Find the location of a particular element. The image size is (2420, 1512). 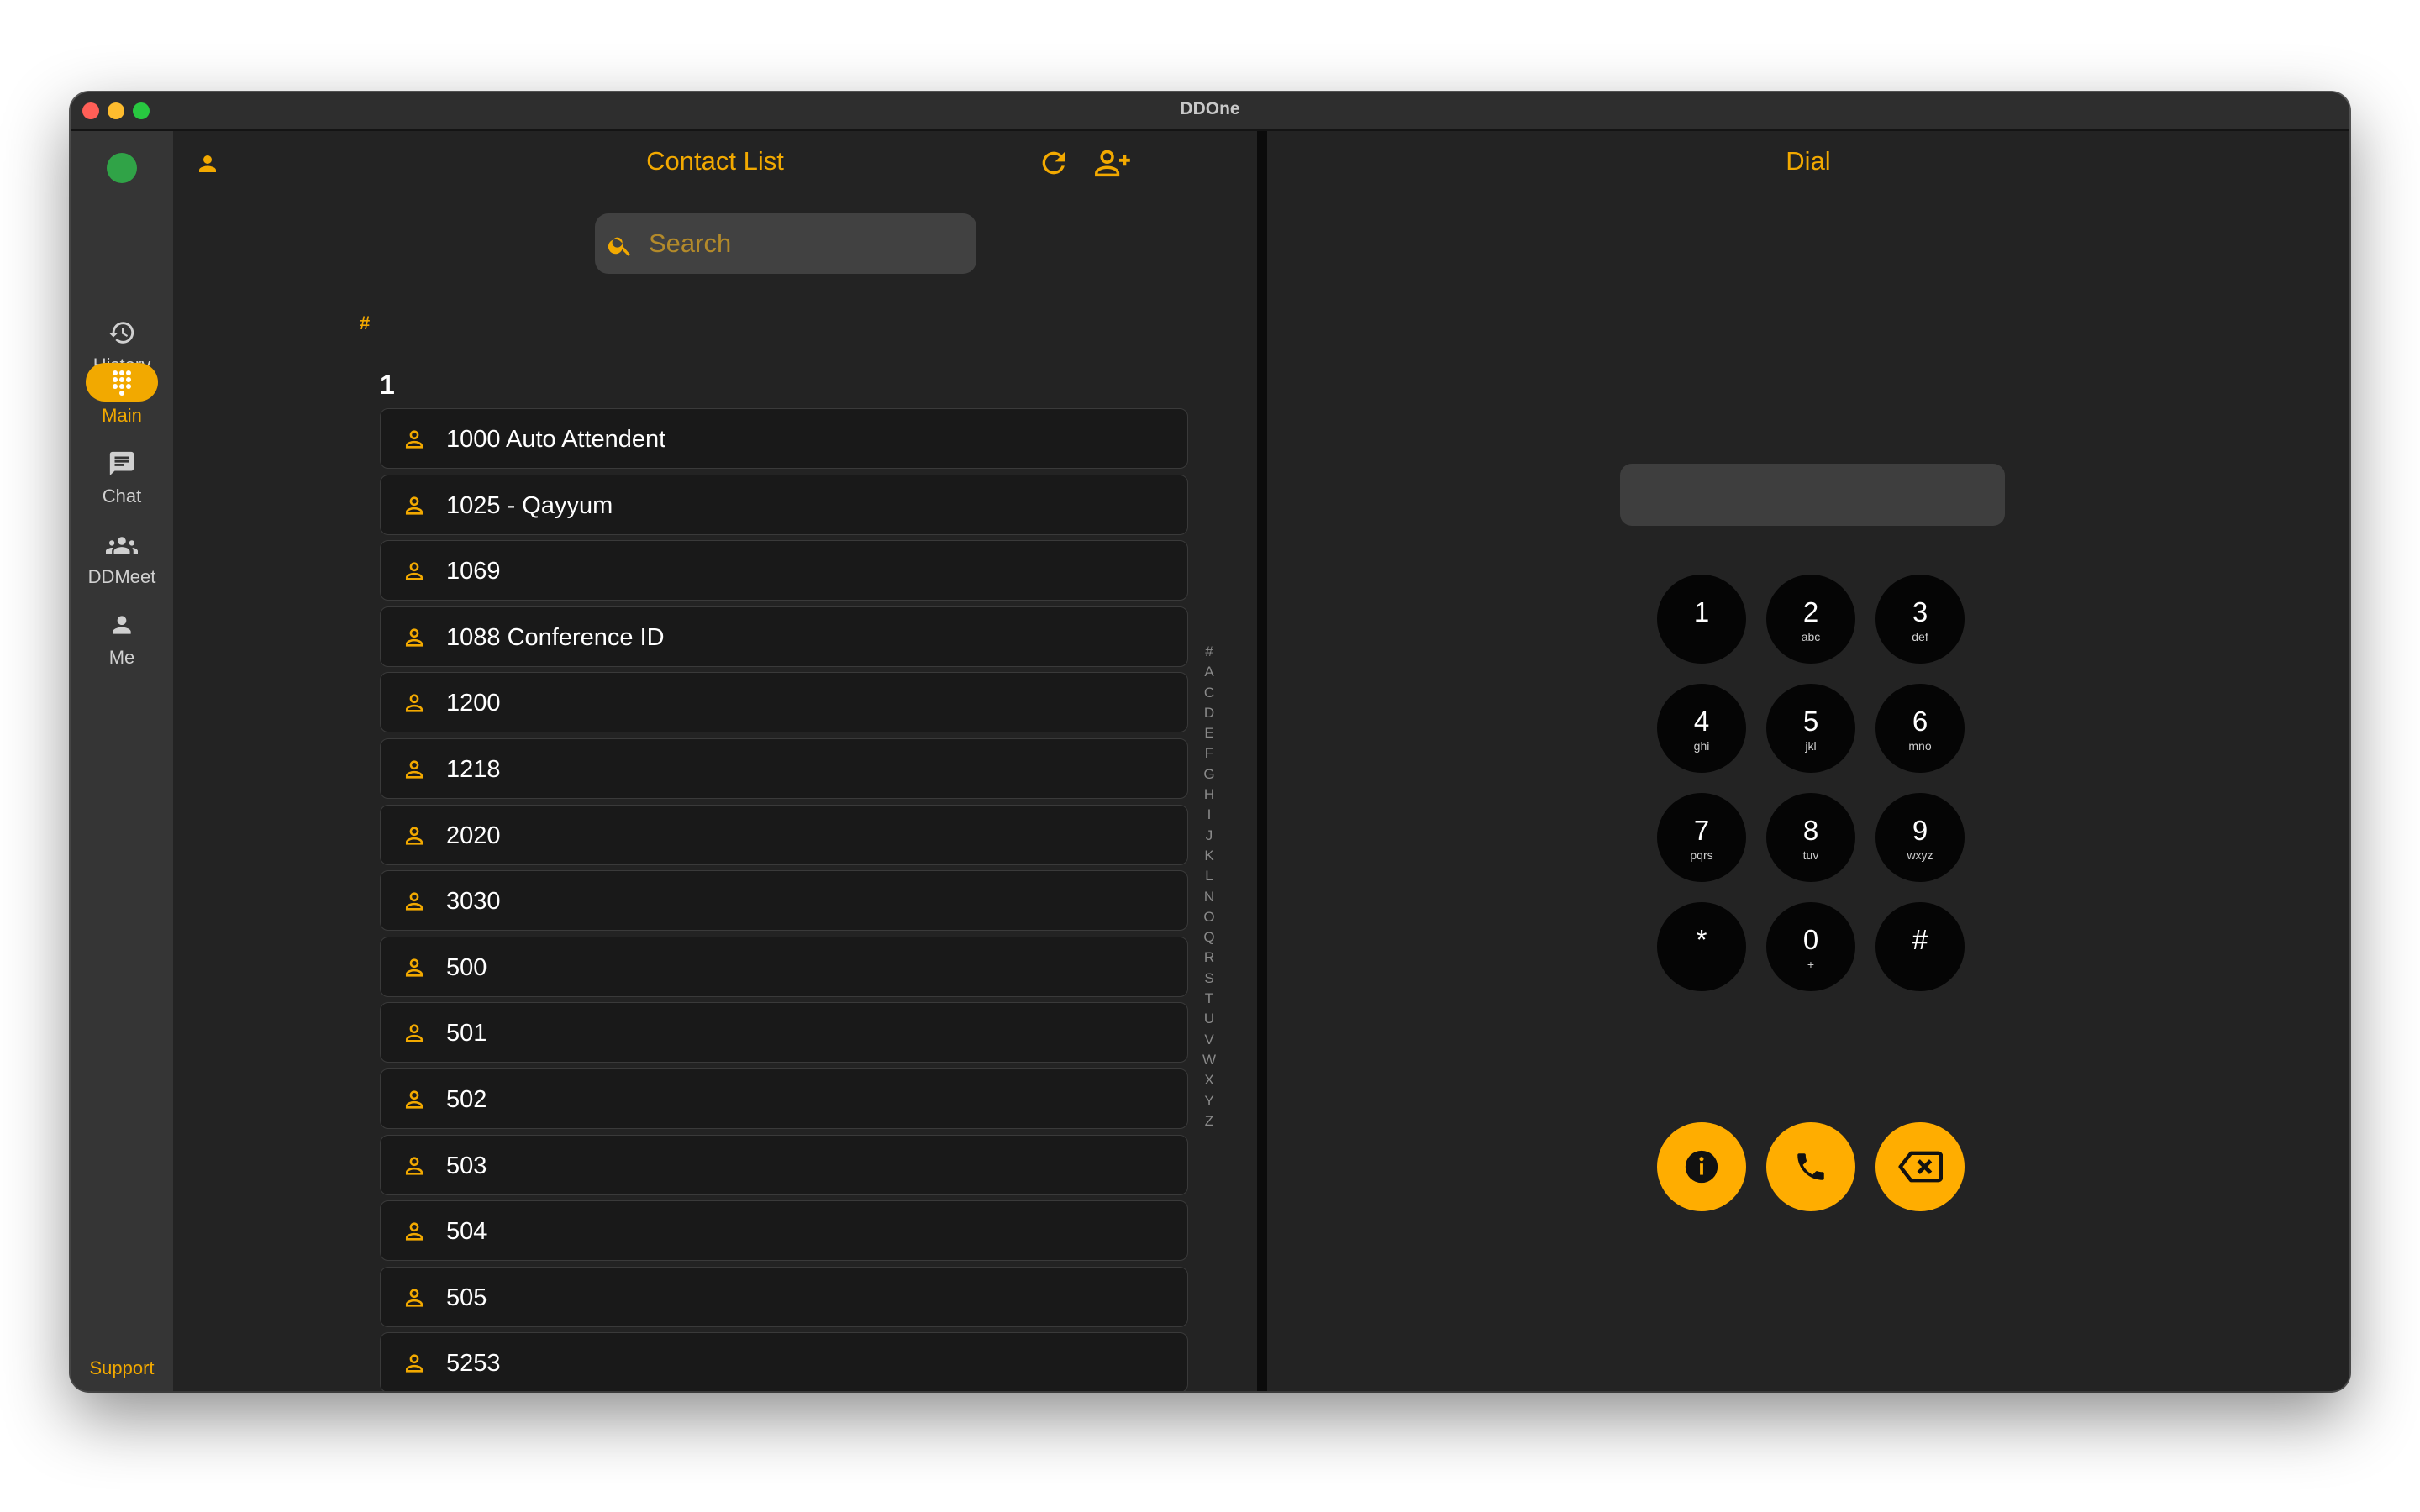

alphabet-index-letter: # is located at coordinates (1209, 652).